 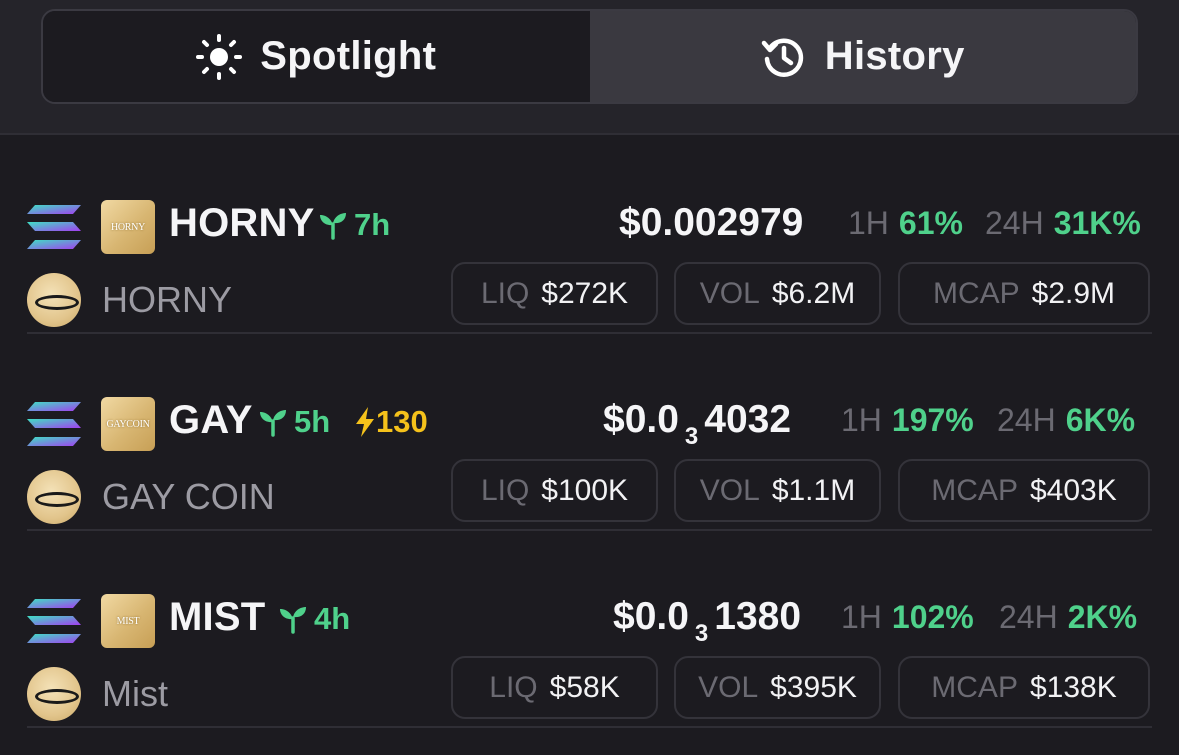 I want to click on price-main: $0.002979, so click(x=711, y=222).